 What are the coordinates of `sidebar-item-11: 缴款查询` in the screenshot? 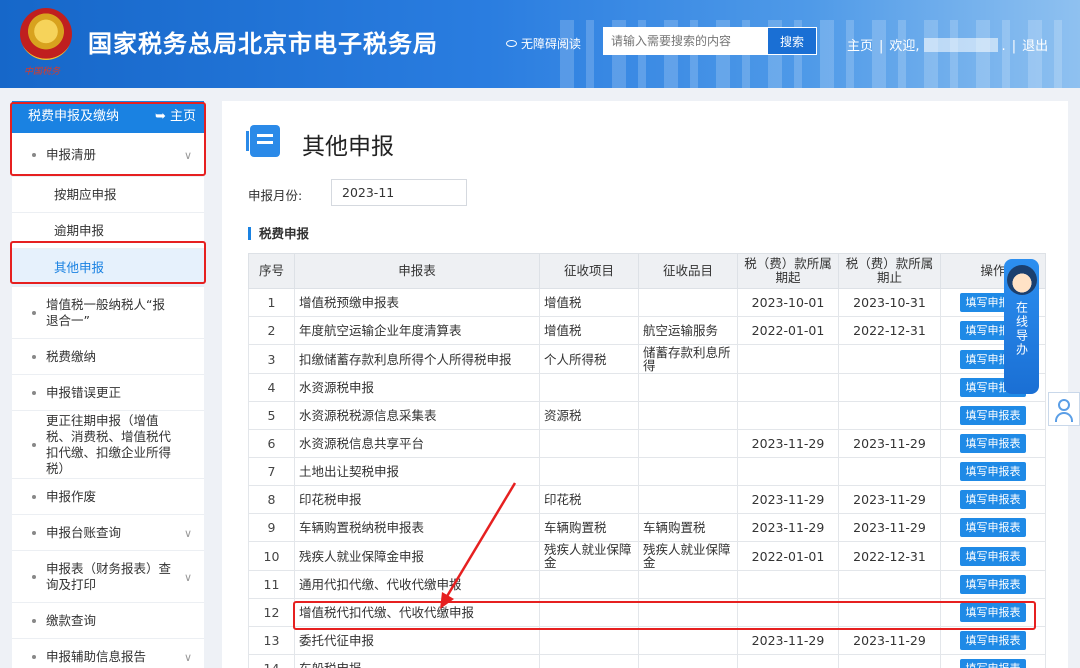 It's located at (108, 621).